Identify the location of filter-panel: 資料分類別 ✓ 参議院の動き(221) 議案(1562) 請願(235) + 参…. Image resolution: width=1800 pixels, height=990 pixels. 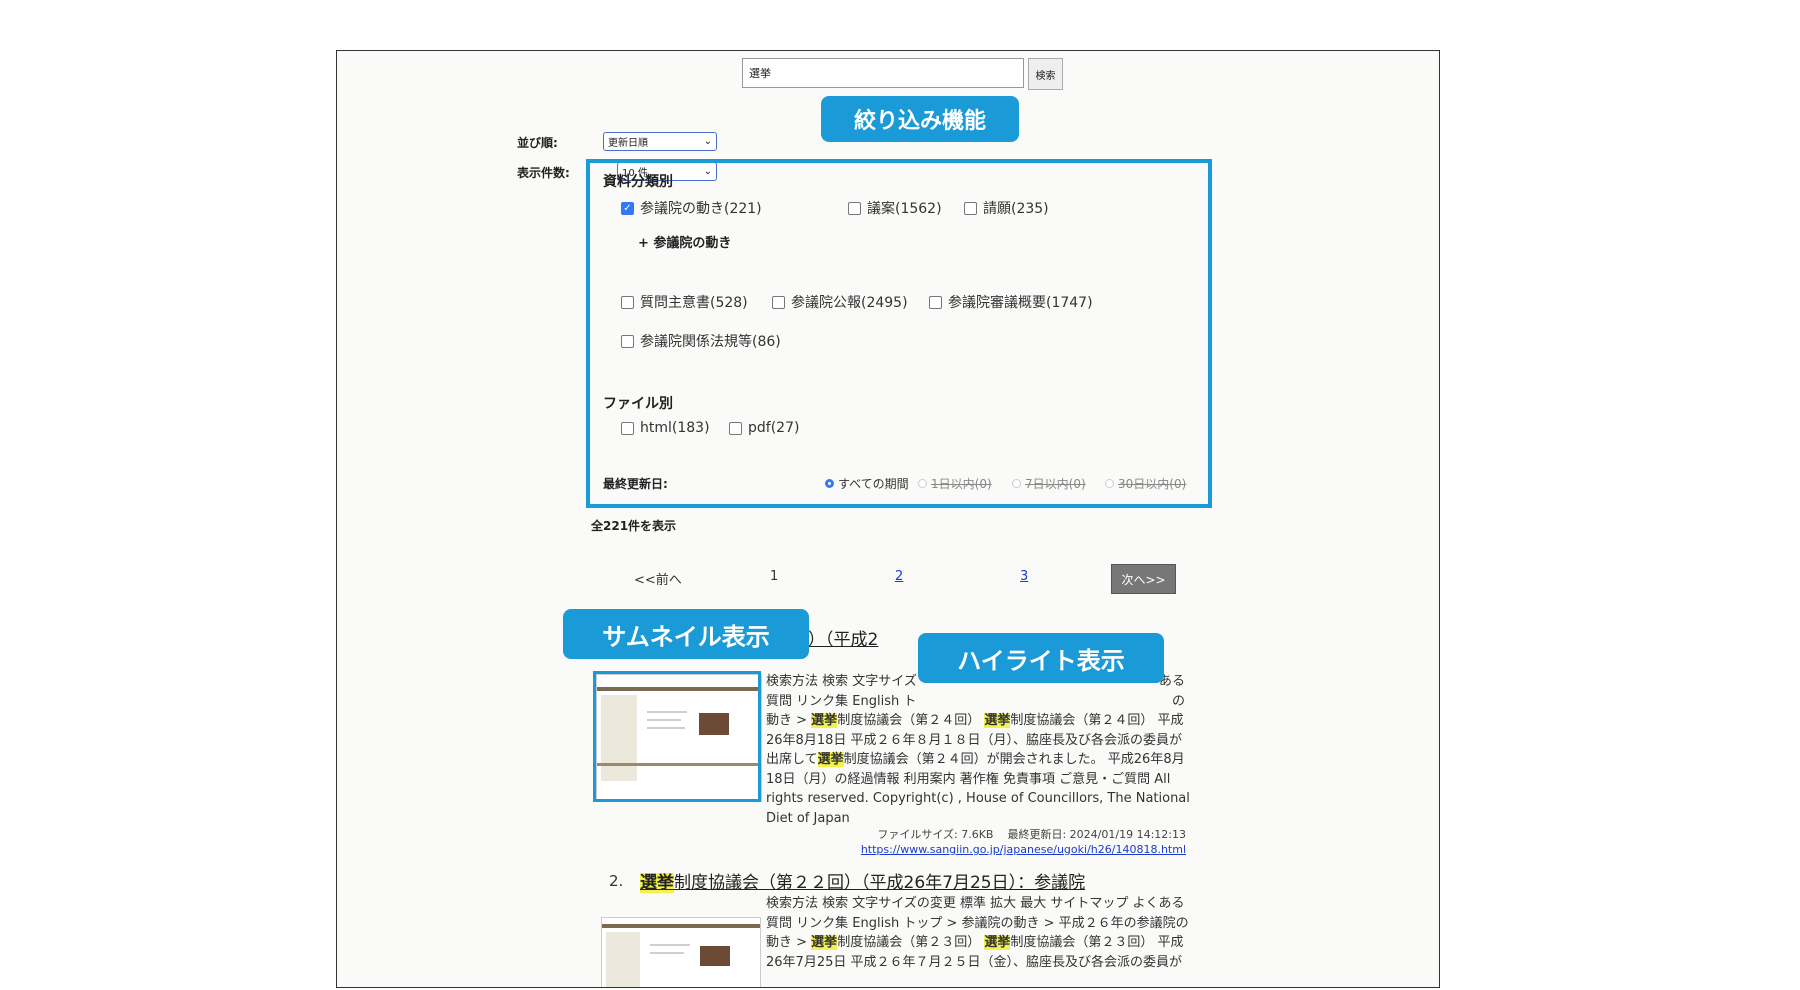
(899, 333).